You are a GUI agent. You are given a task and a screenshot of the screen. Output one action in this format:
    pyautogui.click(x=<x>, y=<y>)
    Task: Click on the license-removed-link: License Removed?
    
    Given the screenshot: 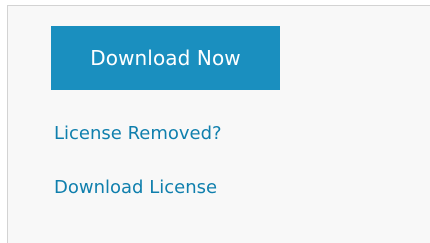 What is the action you would take?
    pyautogui.click(x=138, y=134)
    